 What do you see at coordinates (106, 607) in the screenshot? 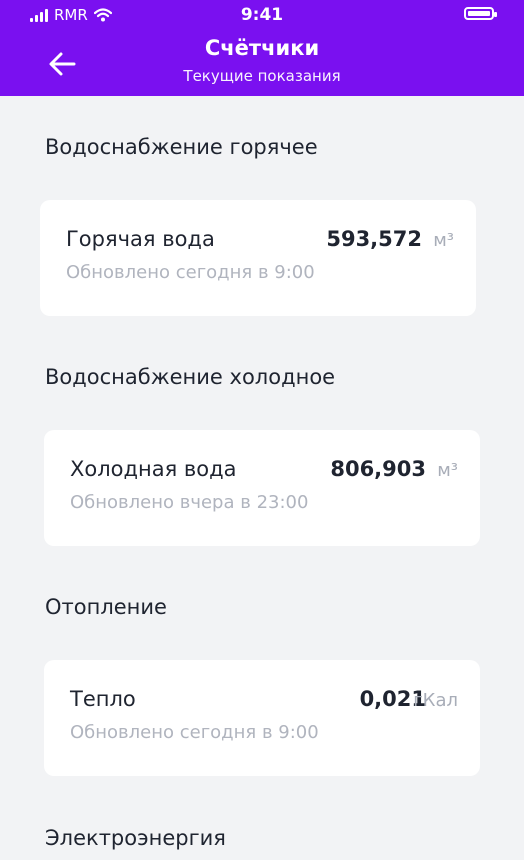
I see `section-title-heating: Отопление` at bounding box center [106, 607].